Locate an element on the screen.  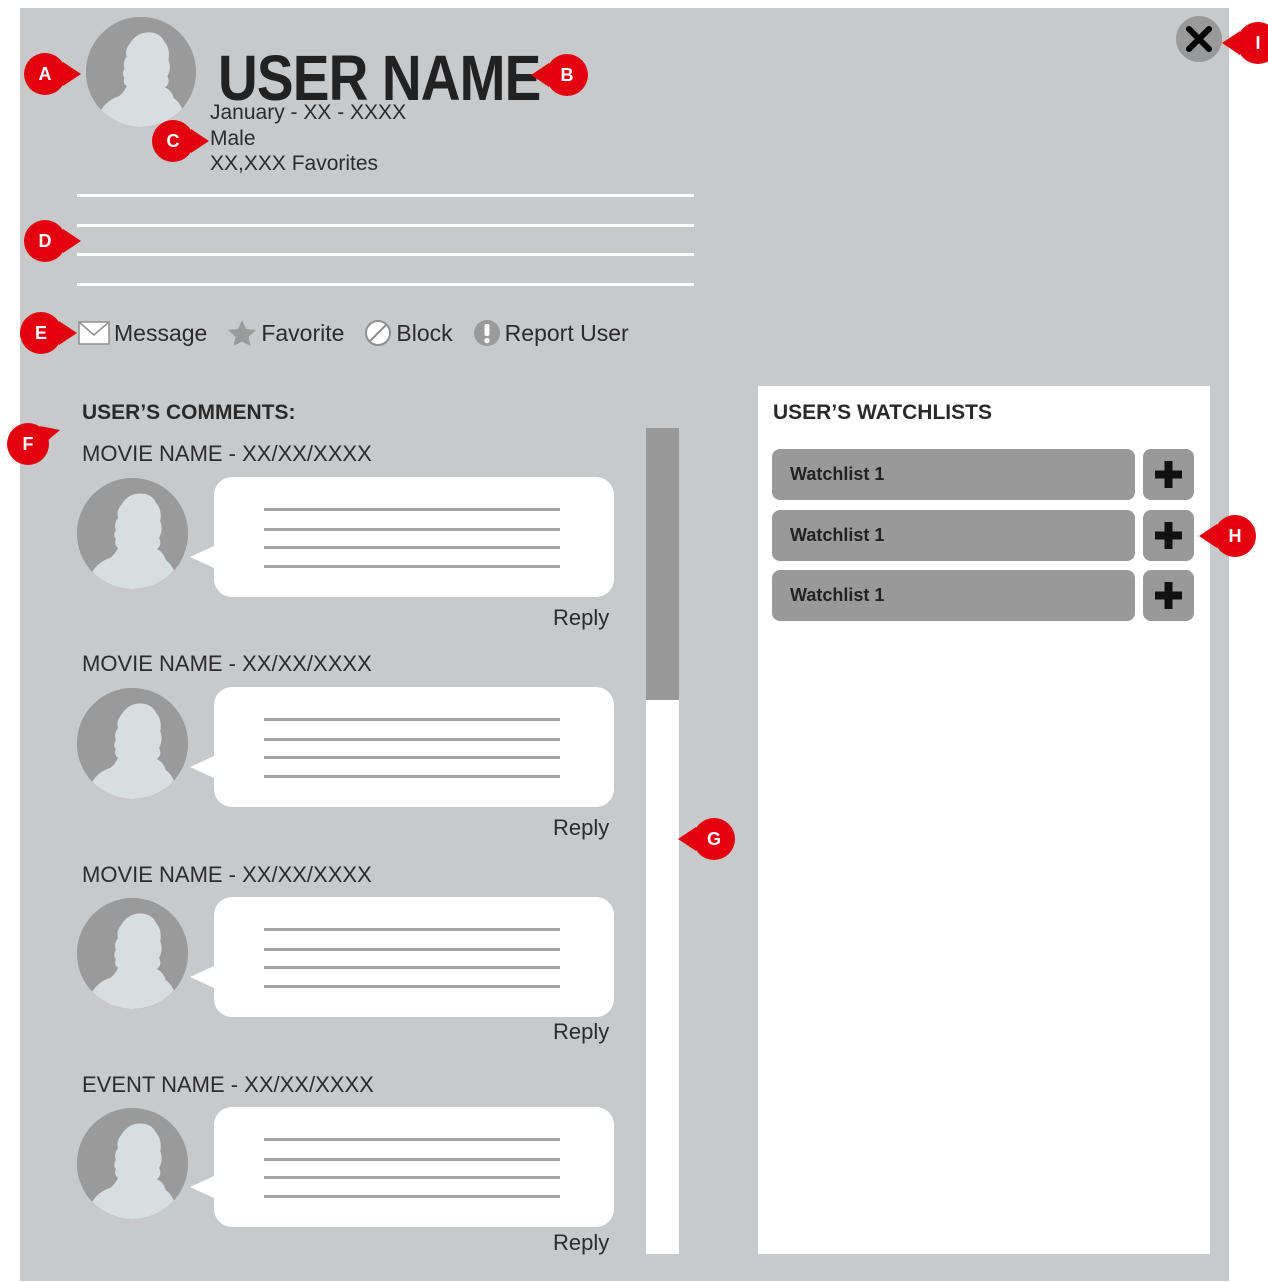
annotation-label: I is located at coordinates (1258, 43).